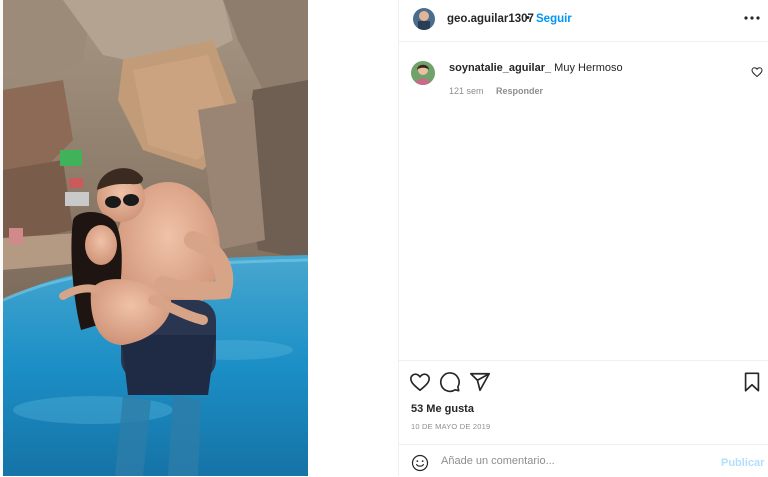 The image size is (768, 477). Describe the element at coordinates (576, 461) in the screenshot. I see `comment-input` at that location.